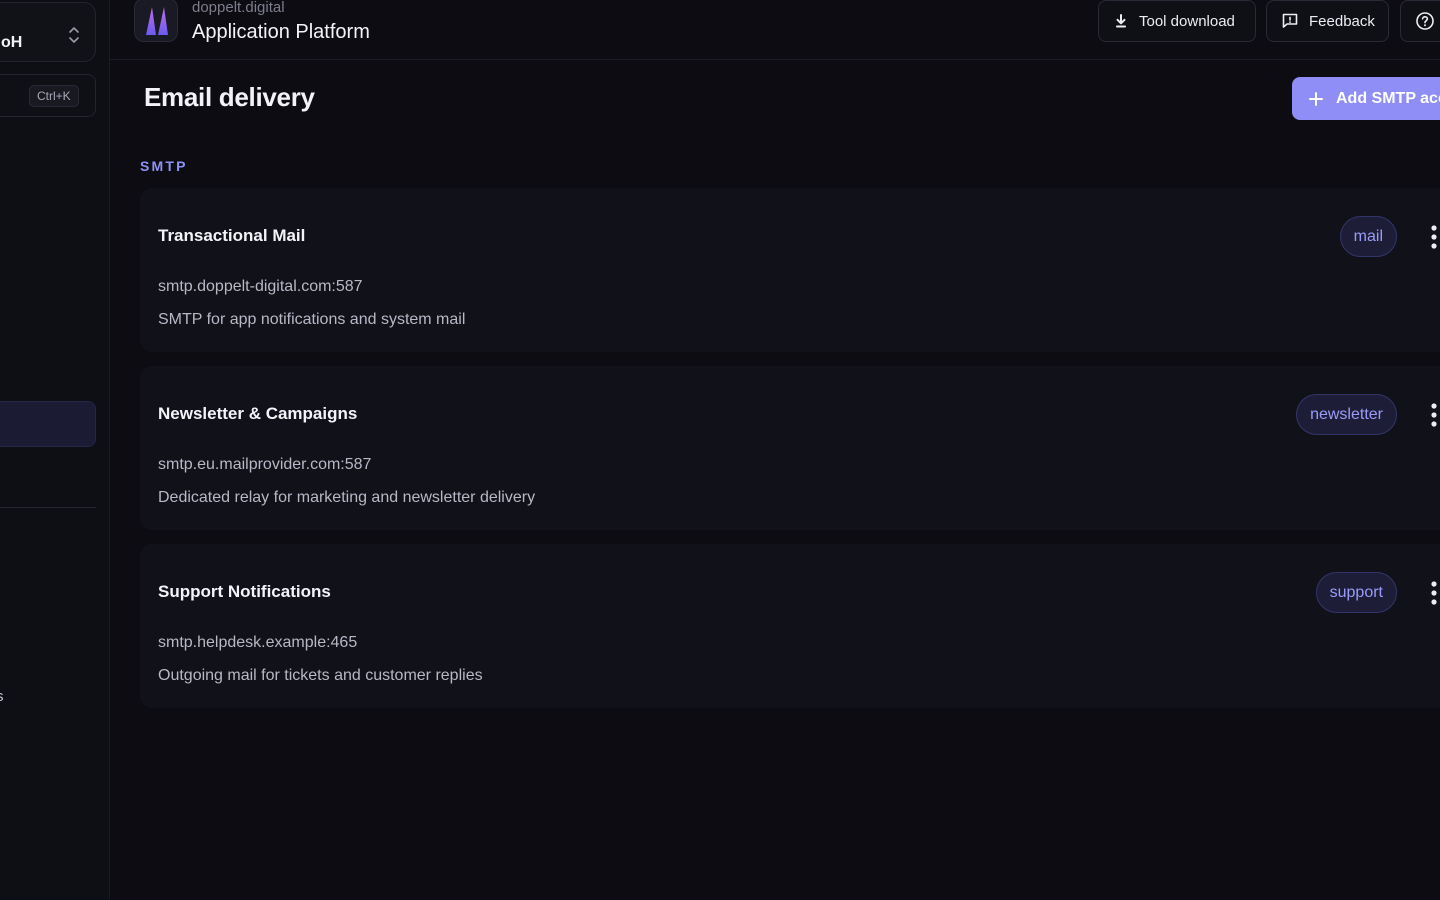 The image size is (1440, 900). What do you see at coordinates (265, 464) in the screenshot?
I see `account-host: smtp.eu.mailprovider.com:587` at bounding box center [265, 464].